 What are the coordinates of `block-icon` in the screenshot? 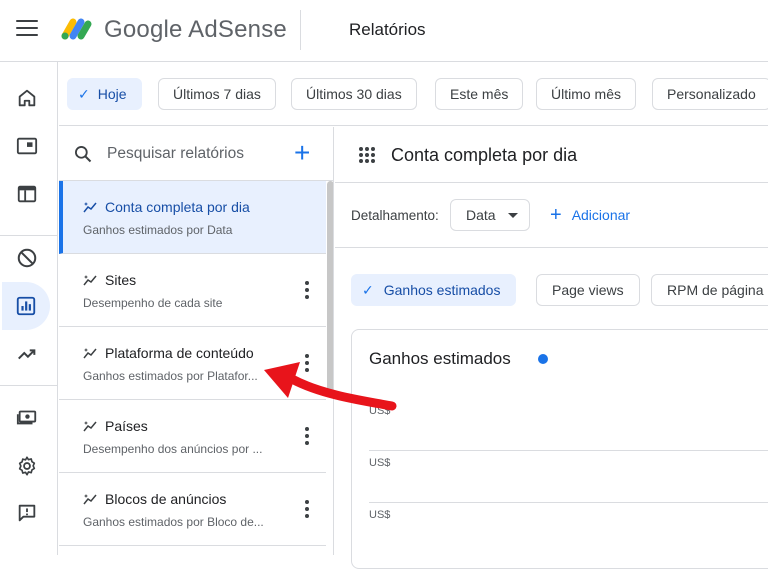 It's located at (27, 258).